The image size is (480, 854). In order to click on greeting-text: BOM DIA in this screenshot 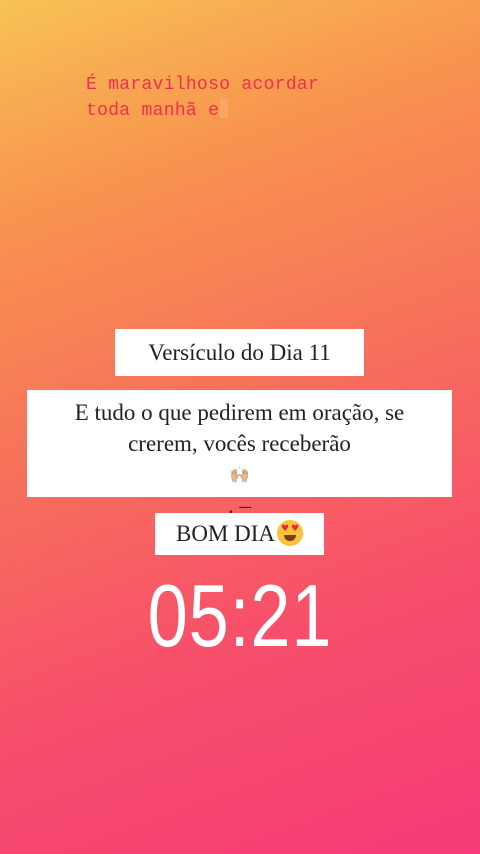, I will do `click(225, 533)`.